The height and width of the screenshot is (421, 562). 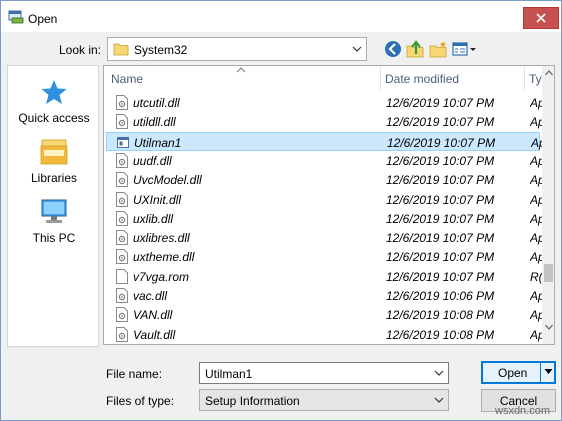 I want to click on table-row: VAN.dll 12/6/2019 10:08 PM Ap, so click(x=324, y=314).